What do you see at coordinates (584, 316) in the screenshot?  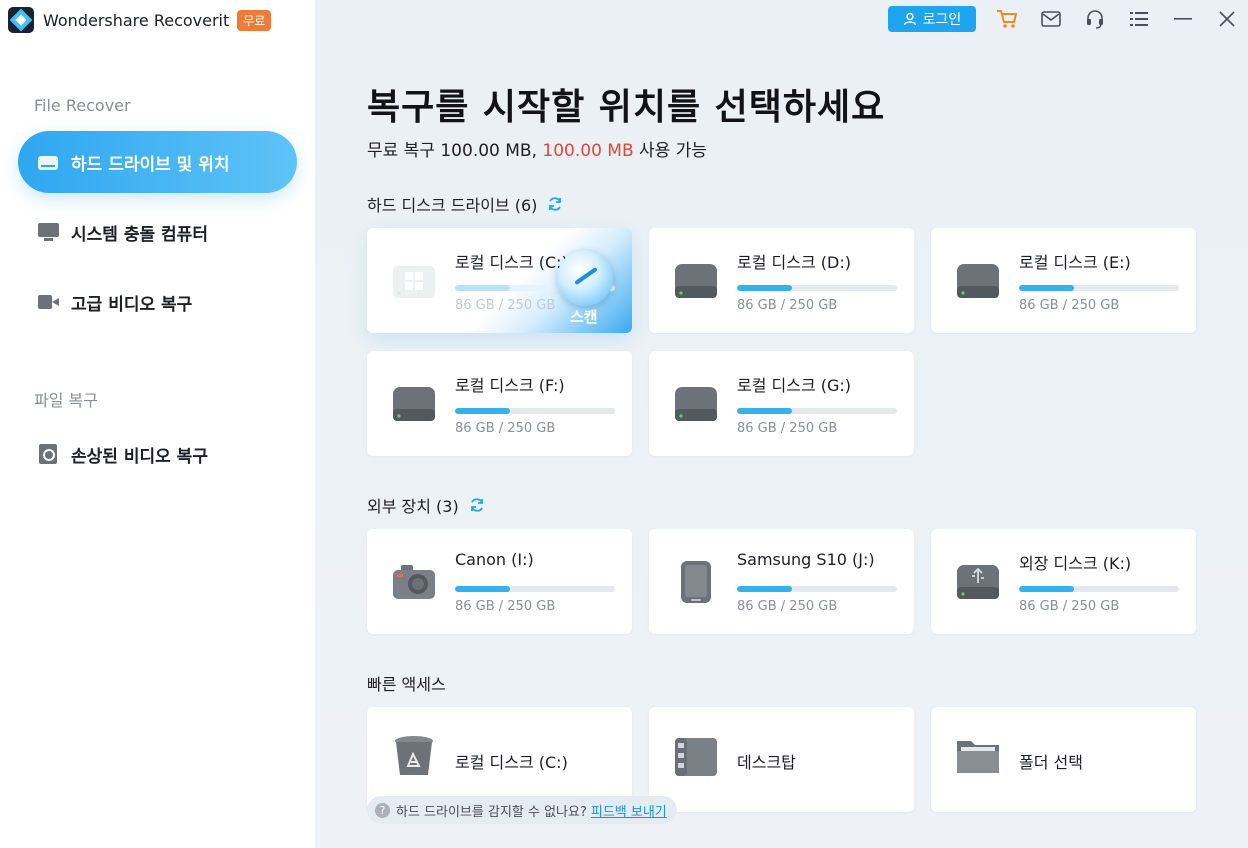 I see `scan-button: 스캔` at bounding box center [584, 316].